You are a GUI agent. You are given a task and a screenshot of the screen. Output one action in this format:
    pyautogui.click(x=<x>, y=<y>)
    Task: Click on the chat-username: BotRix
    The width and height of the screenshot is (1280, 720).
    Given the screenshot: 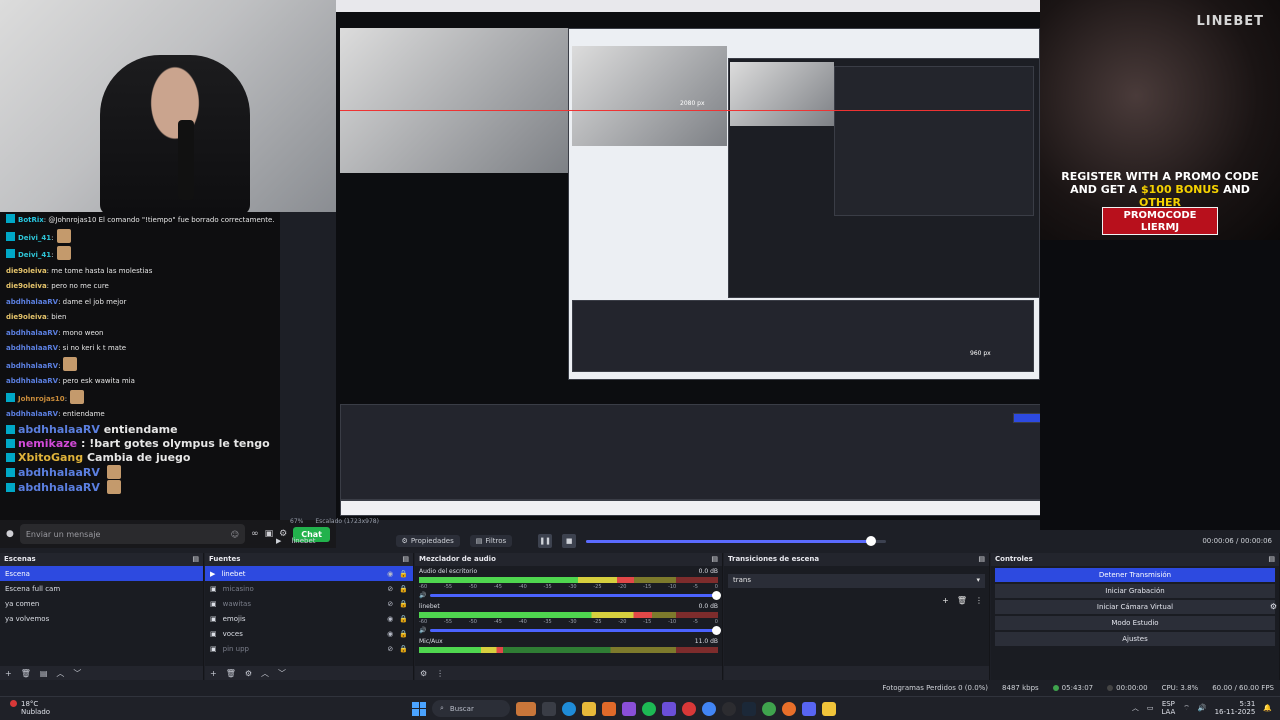 What is the action you would take?
    pyautogui.click(x=31, y=220)
    